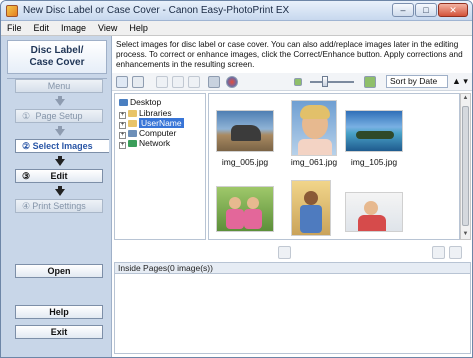 The width and height of the screenshot is (473, 358). I want to click on window-controls: – □ ✕, so click(430, 10).